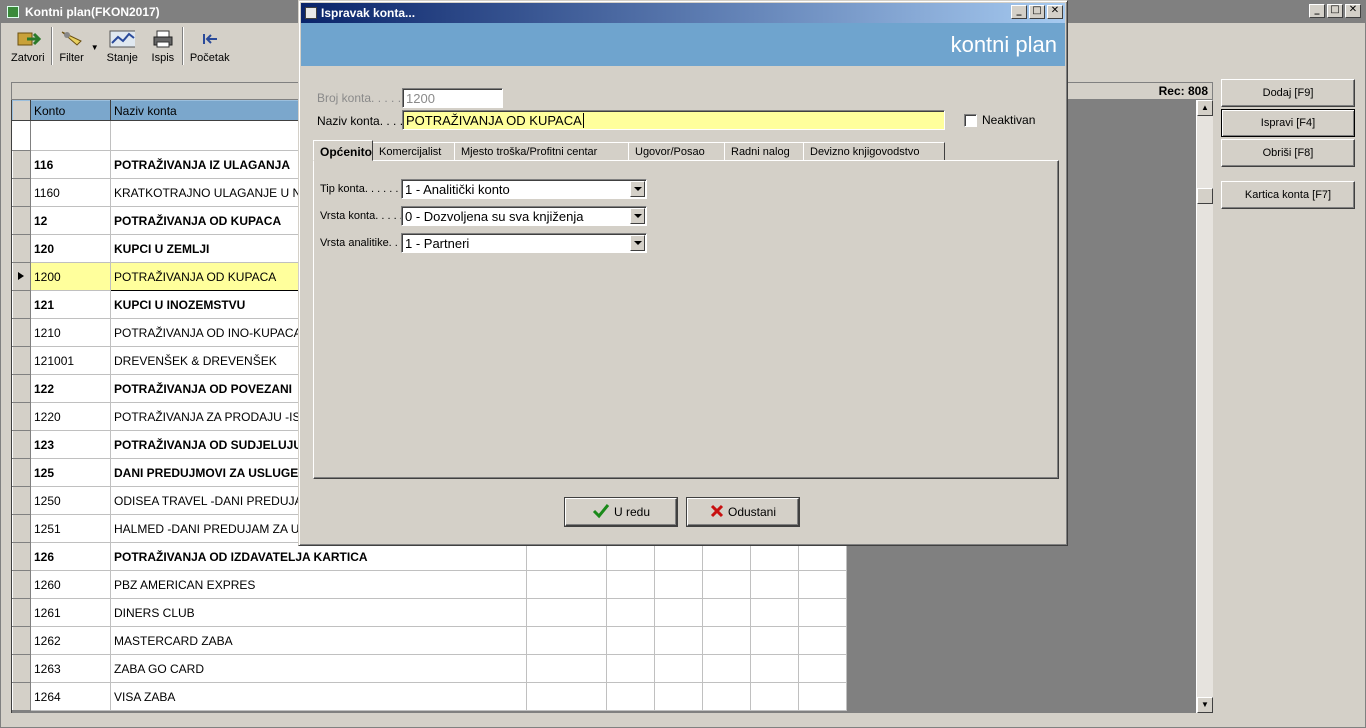 The image size is (1366, 728). Describe the element at coordinates (683, 13) in the screenshot. I see `dialog-titlebar: Ispravak konta... _ □ ✕` at that location.